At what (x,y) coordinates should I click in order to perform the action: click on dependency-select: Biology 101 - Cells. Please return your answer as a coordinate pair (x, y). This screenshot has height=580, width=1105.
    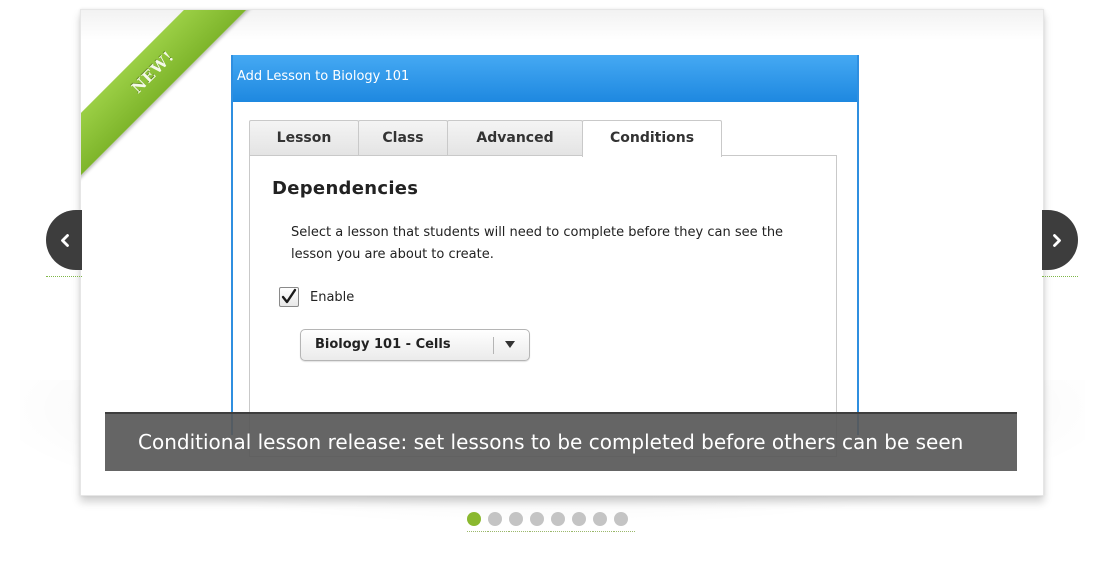
    Looking at the image, I should click on (415, 345).